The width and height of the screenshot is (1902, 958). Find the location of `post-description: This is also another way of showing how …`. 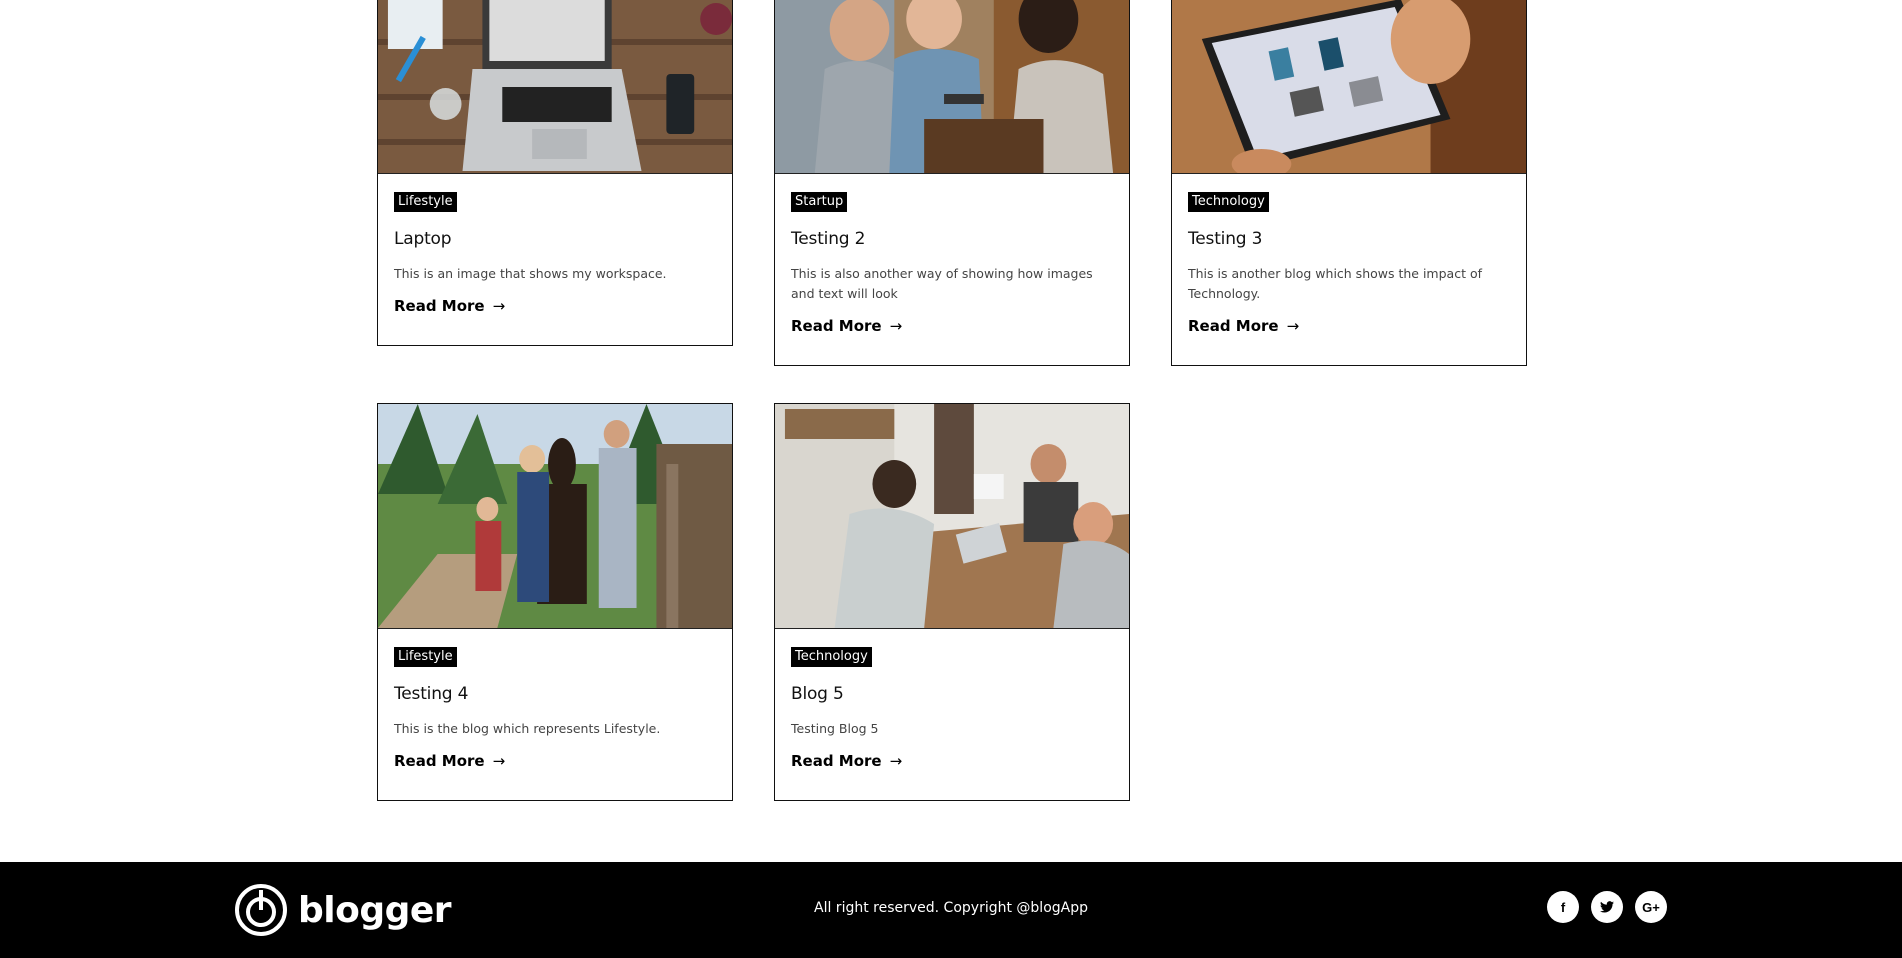

post-description: This is also another way of showing how … is located at coordinates (942, 283).